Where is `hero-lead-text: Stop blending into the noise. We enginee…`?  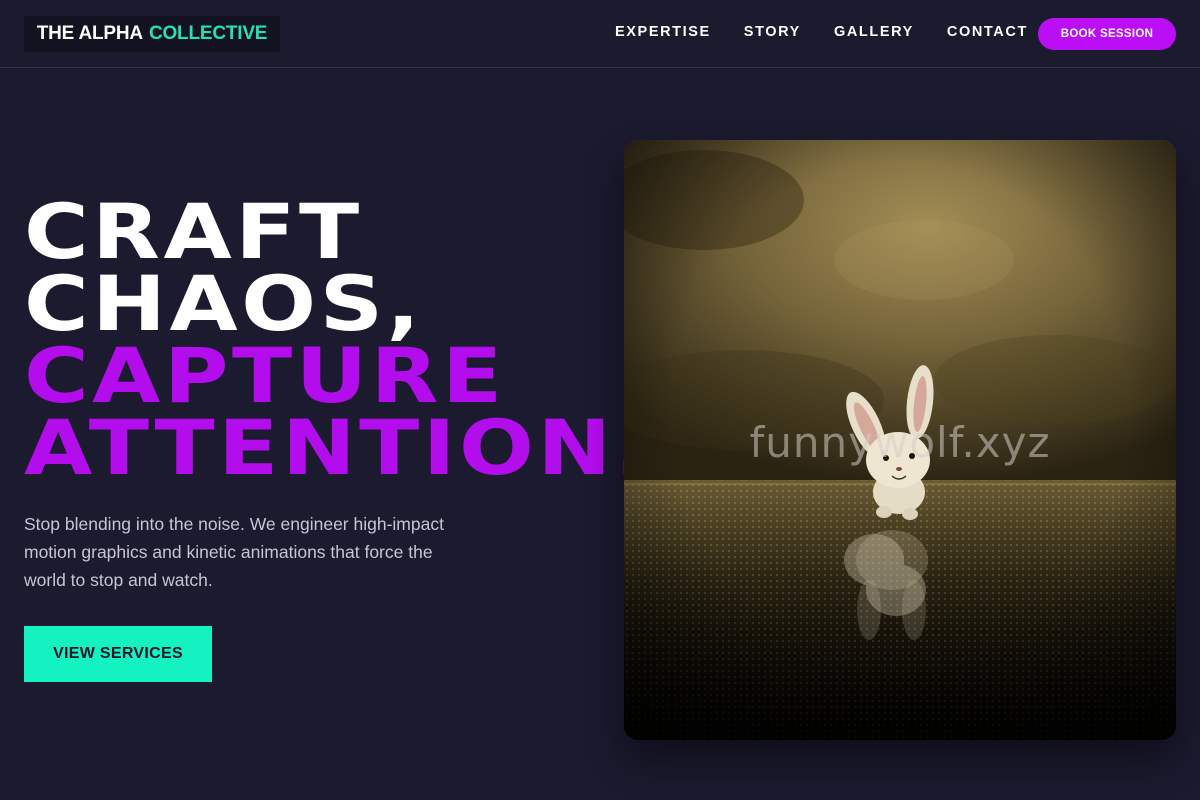
hero-lead-text: Stop blending into the noise. We enginee… is located at coordinates (234, 552).